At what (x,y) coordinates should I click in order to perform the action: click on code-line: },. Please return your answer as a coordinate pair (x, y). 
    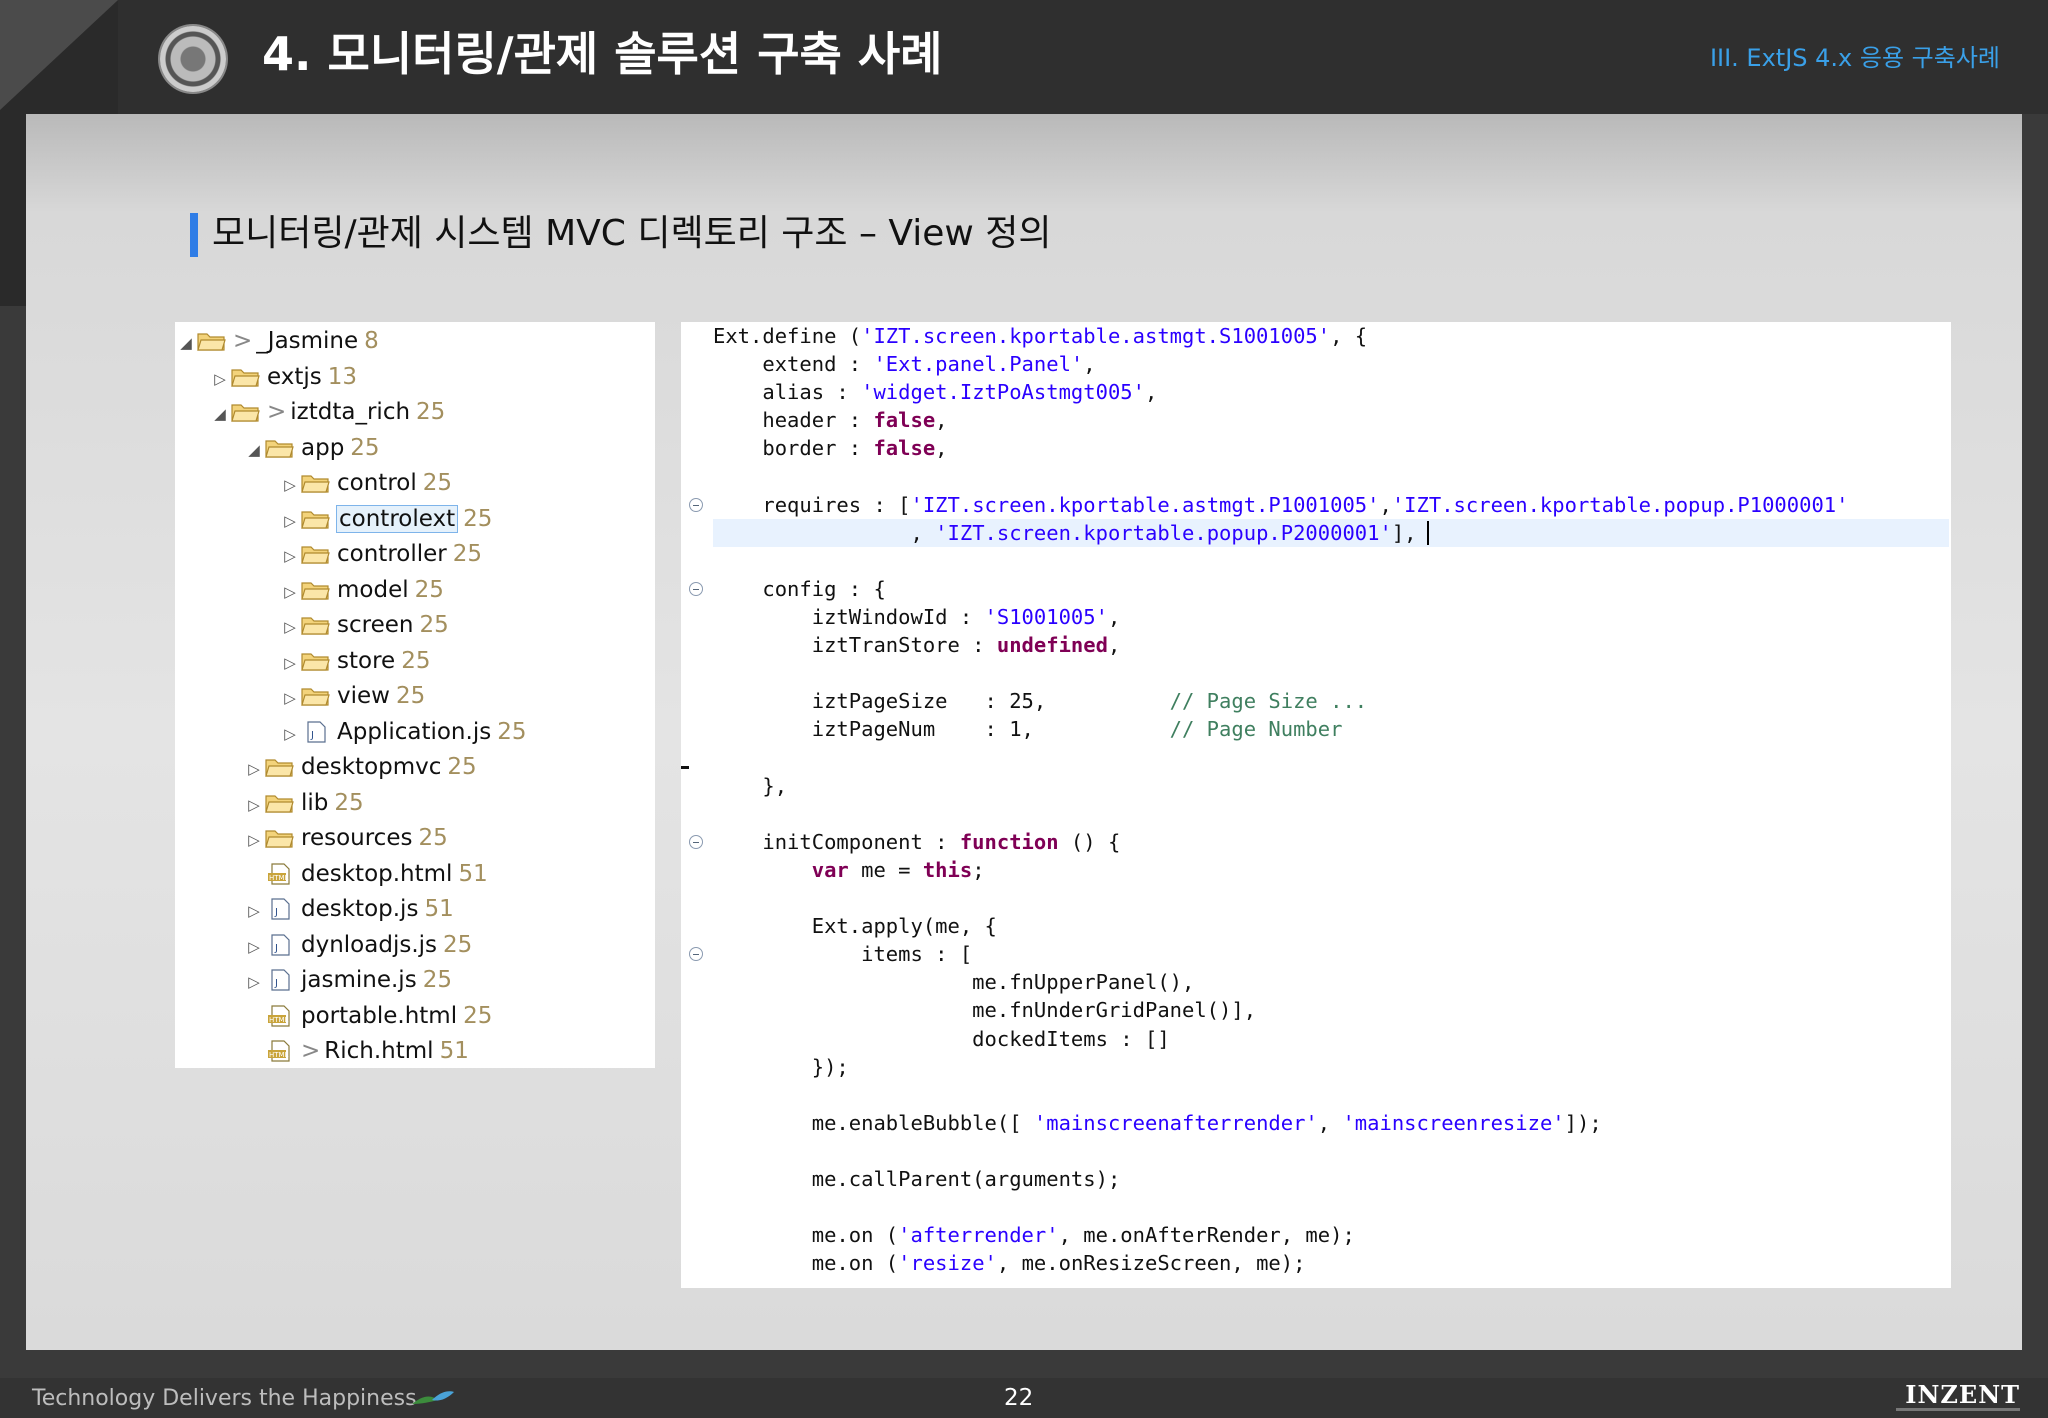
    Looking at the image, I should click on (750, 786).